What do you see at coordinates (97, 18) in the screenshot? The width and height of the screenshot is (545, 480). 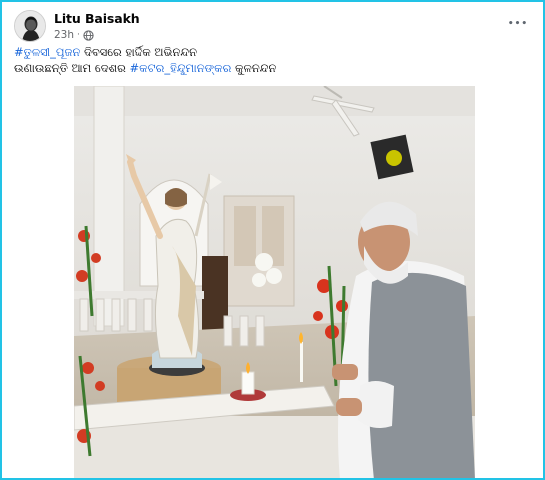 I see `author-name: Litu Baisakh` at bounding box center [97, 18].